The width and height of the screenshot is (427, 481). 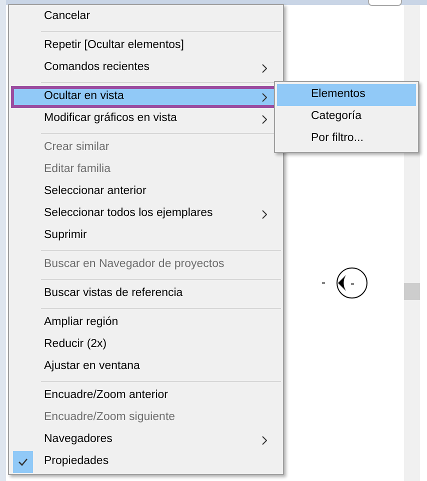 I want to click on menu-item: Propiedades, so click(x=146, y=462).